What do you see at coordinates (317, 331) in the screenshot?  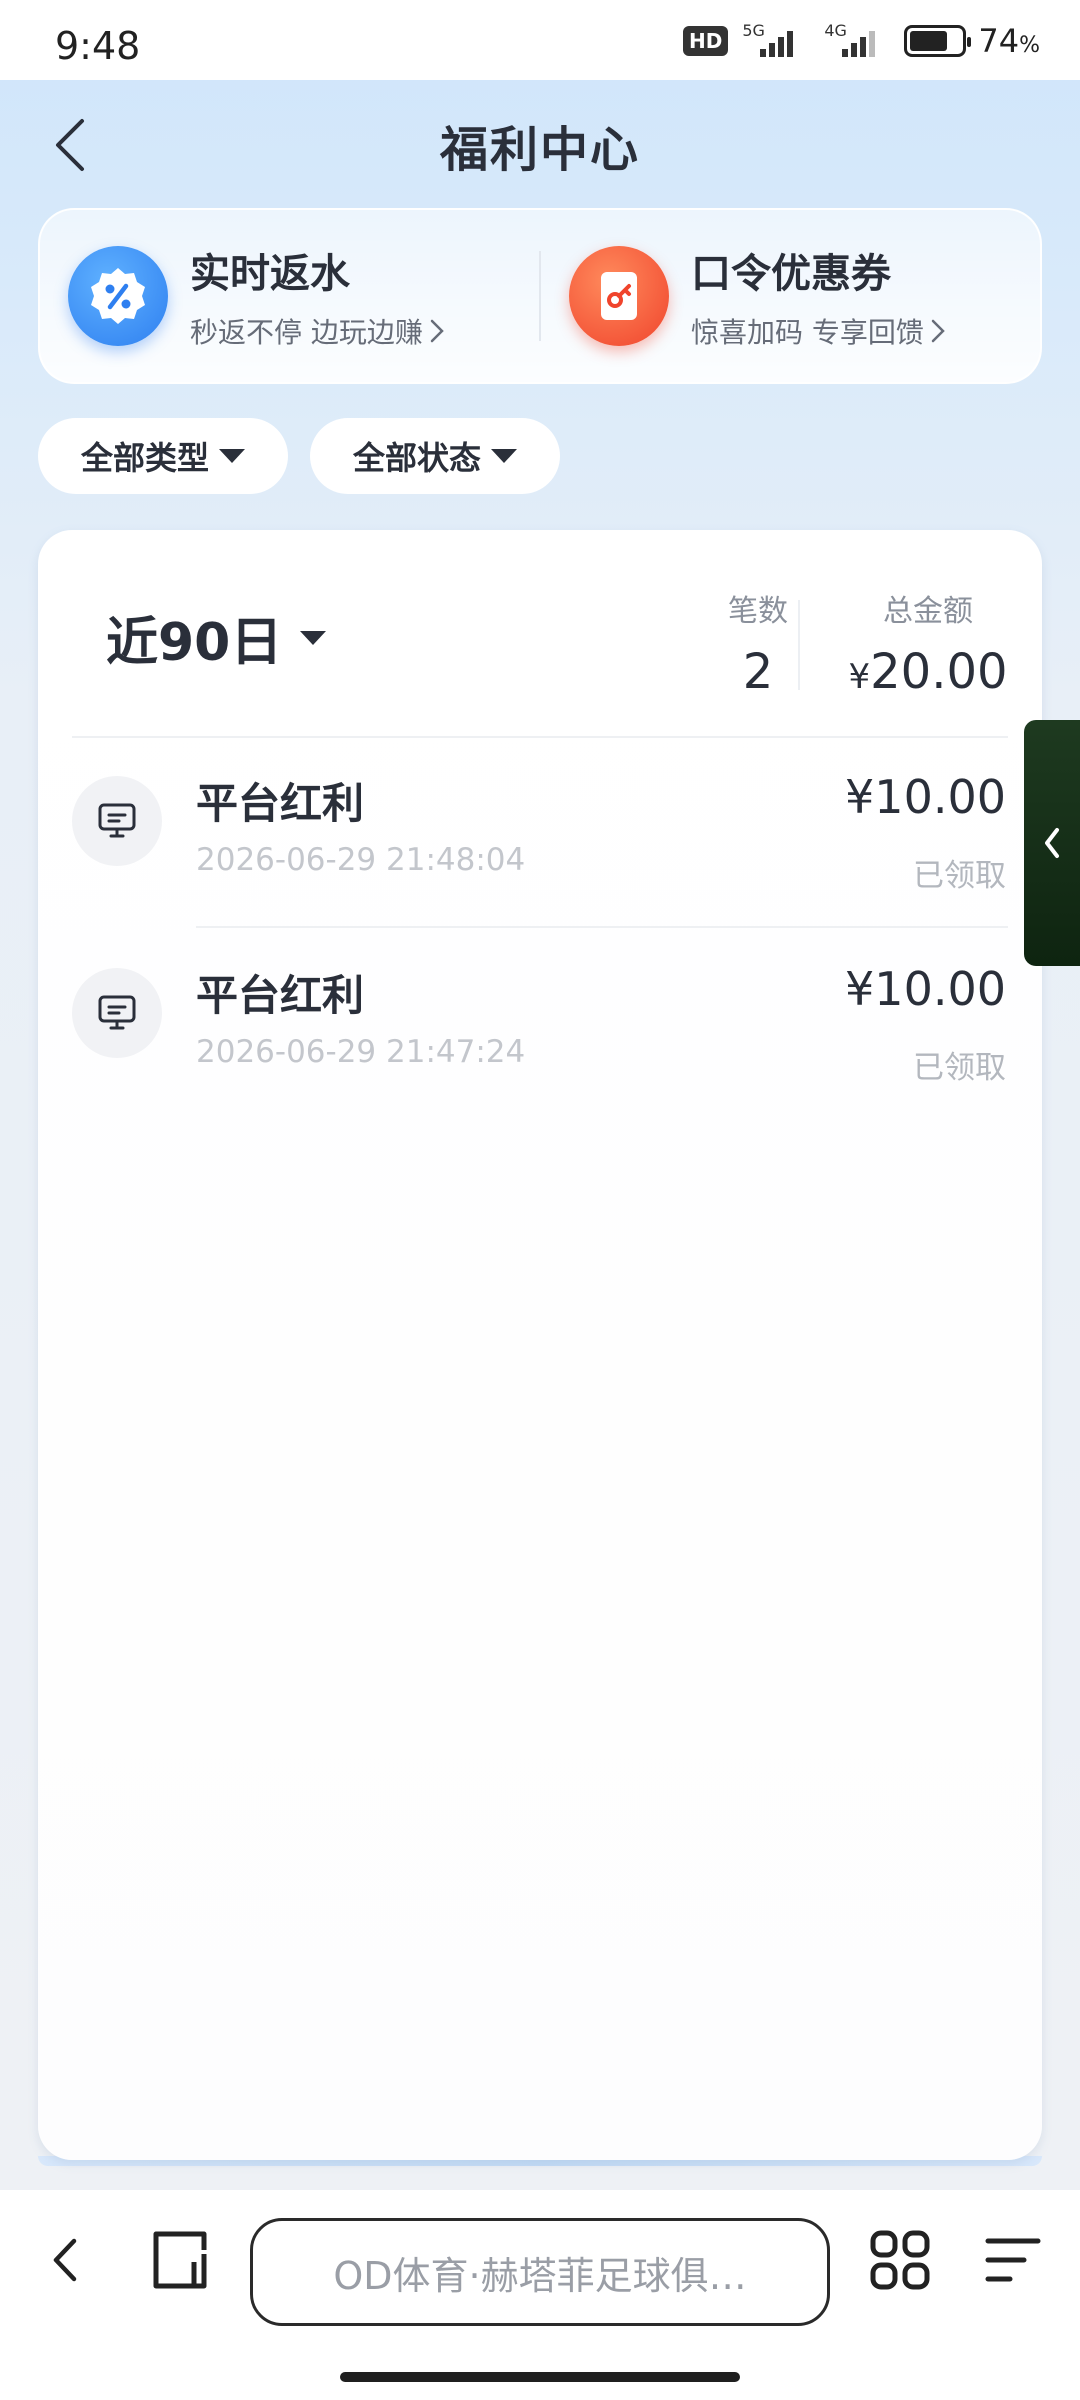 I see `promo-rebate-subtitle: 秒返不停 边玩边赚` at bounding box center [317, 331].